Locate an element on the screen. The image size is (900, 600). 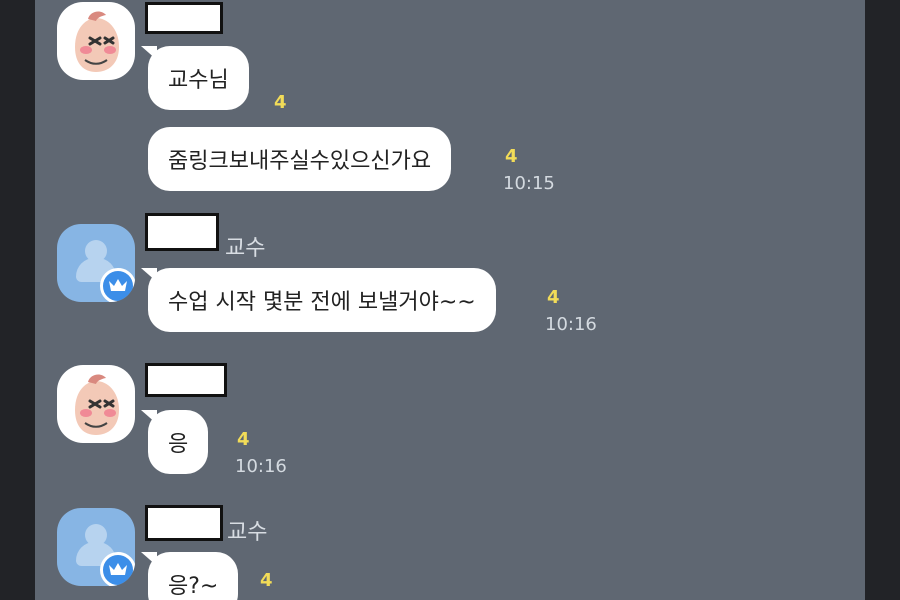
message-bubble: 교수님 is located at coordinates (198, 78).